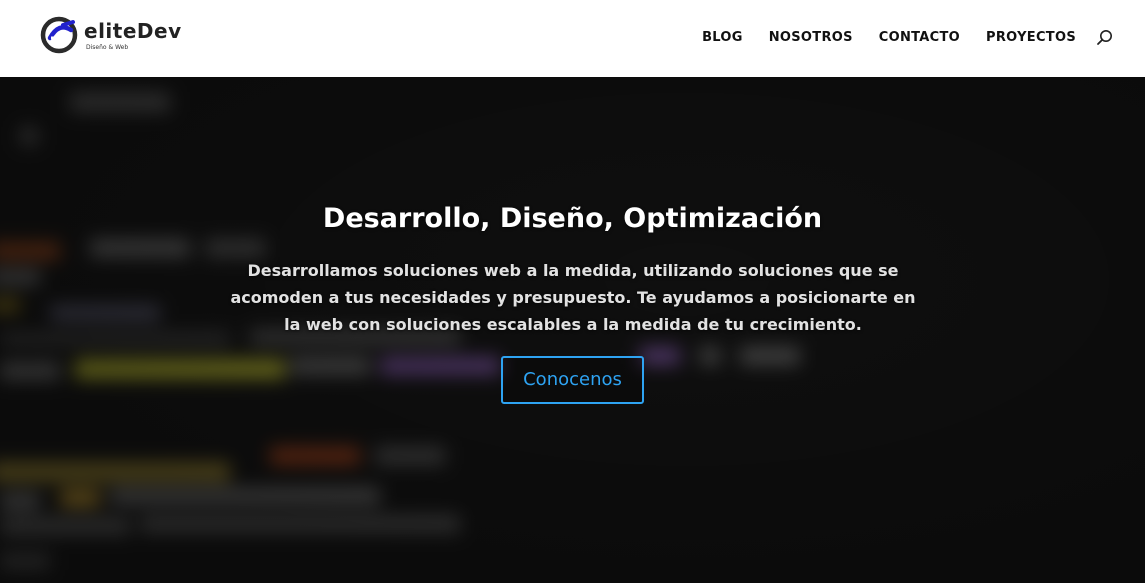  I want to click on main-nav: BLOG NOSOTROS CONTACTO PROYECTOS, so click(908, 38).